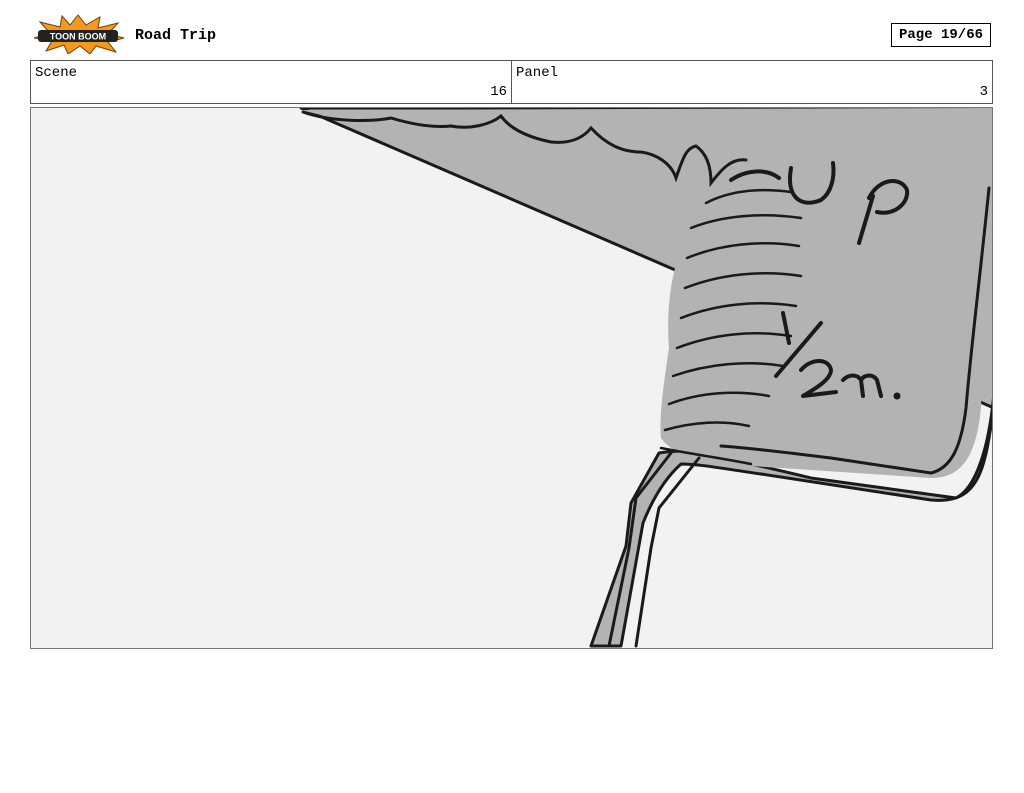 Image resolution: width=1024 pixels, height=793 pixels. Describe the element at coordinates (176, 35) in the screenshot. I see `project-title: Road Trip` at that location.